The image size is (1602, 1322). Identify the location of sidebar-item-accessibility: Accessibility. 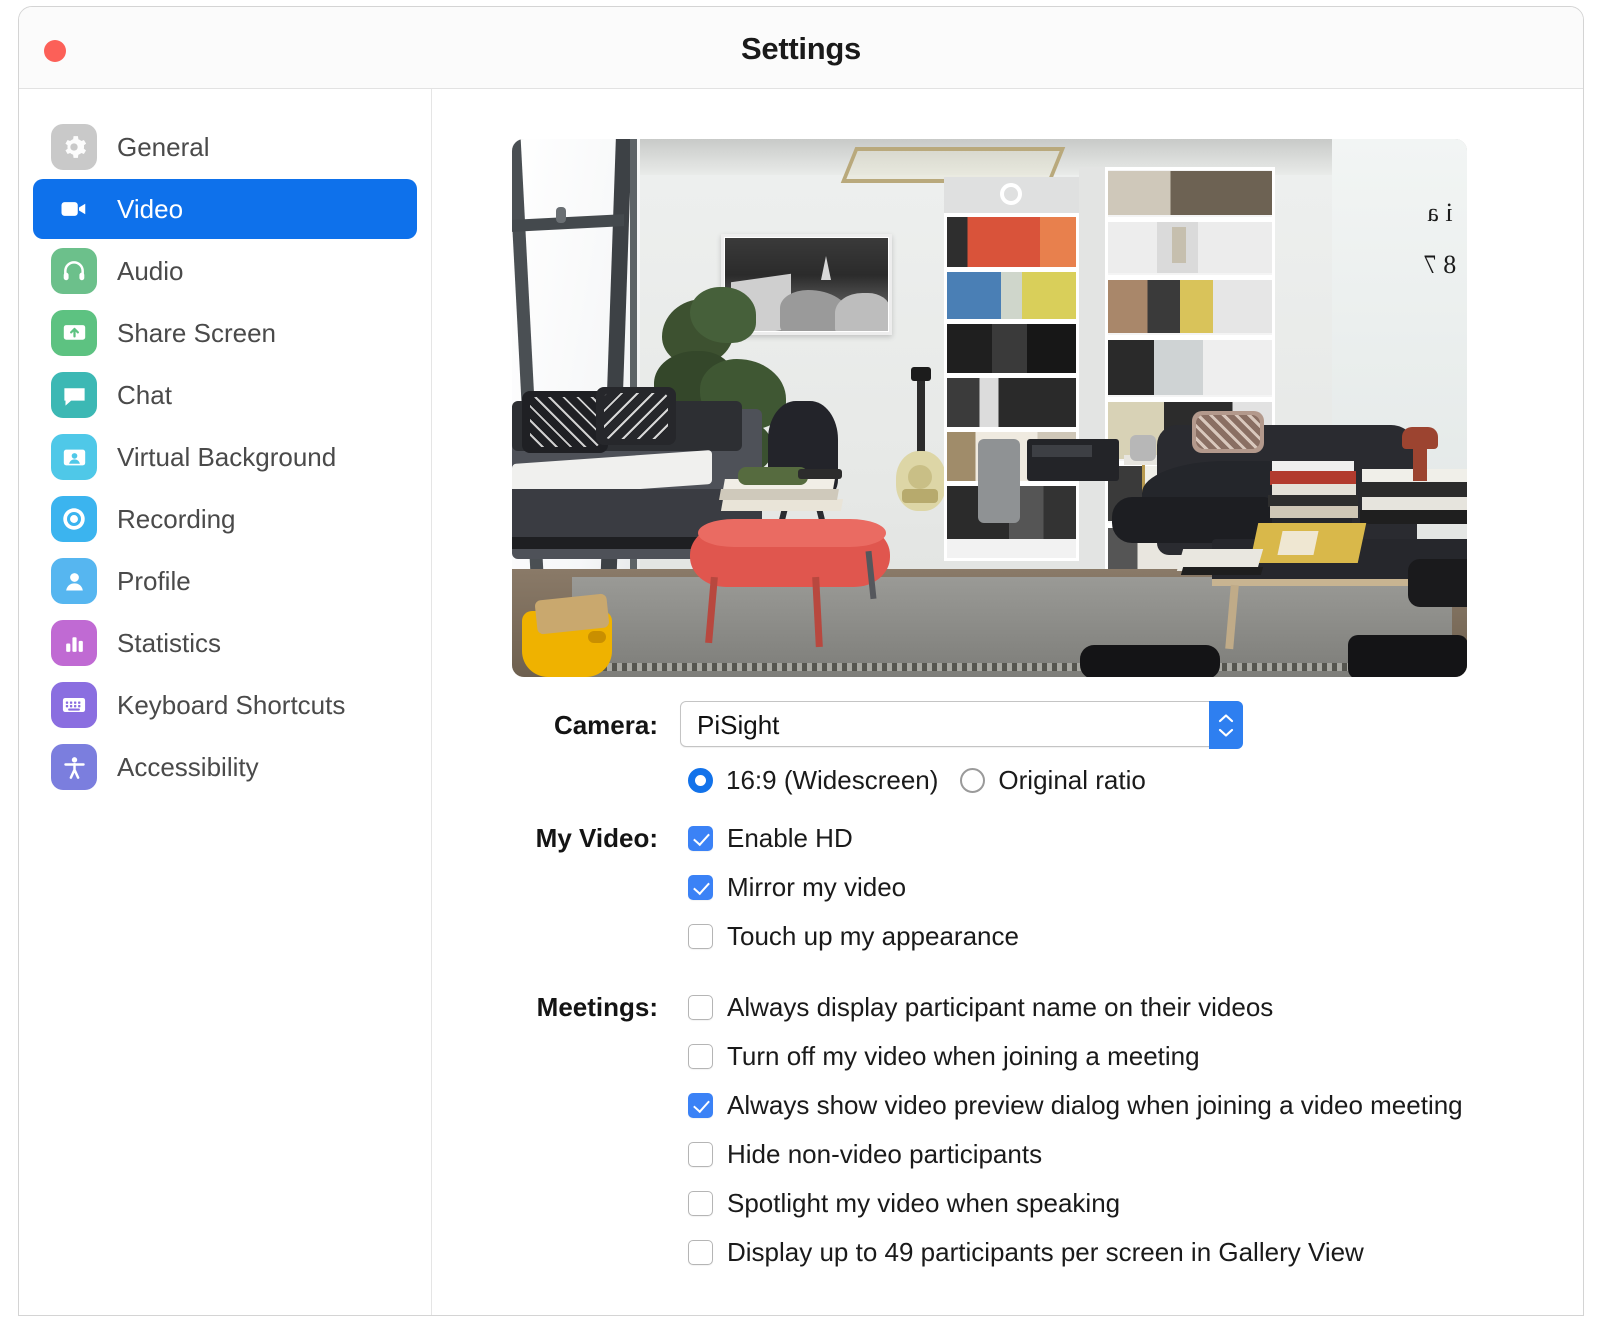
(225, 767).